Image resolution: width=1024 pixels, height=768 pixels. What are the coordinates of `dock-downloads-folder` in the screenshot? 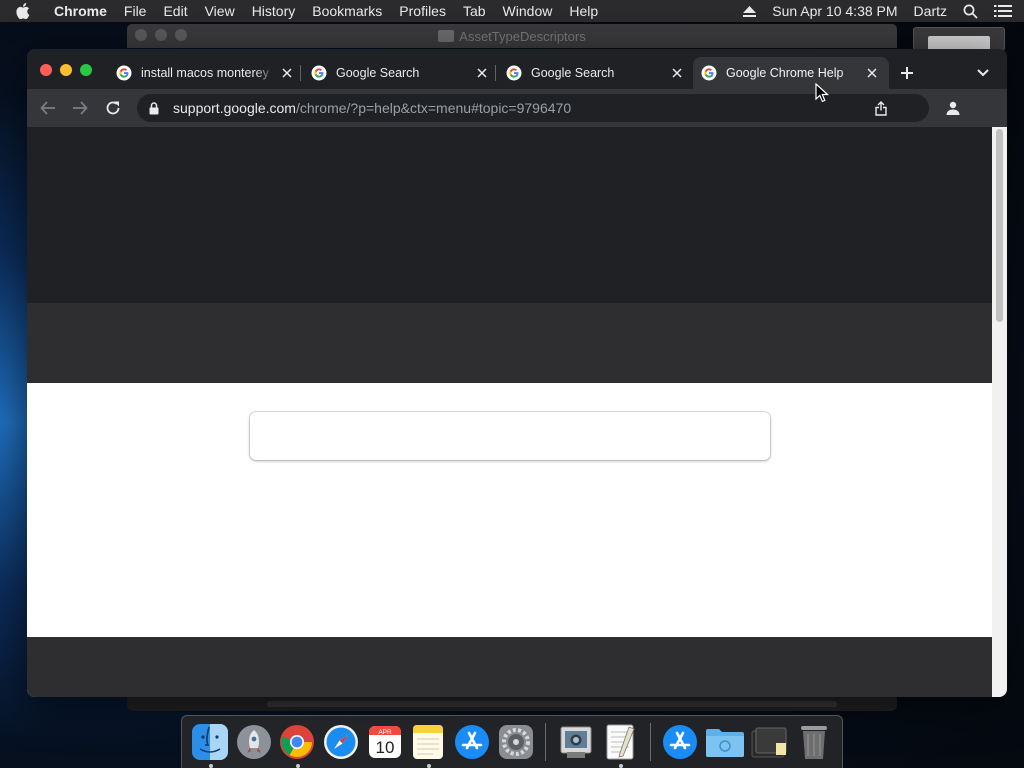 It's located at (725, 742).